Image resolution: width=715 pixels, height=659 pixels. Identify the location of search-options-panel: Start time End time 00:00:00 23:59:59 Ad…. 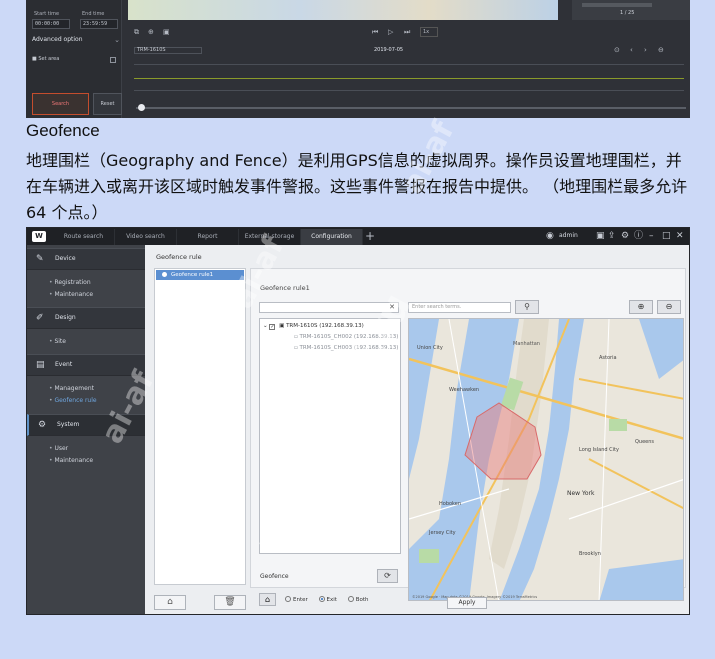
(74, 59).